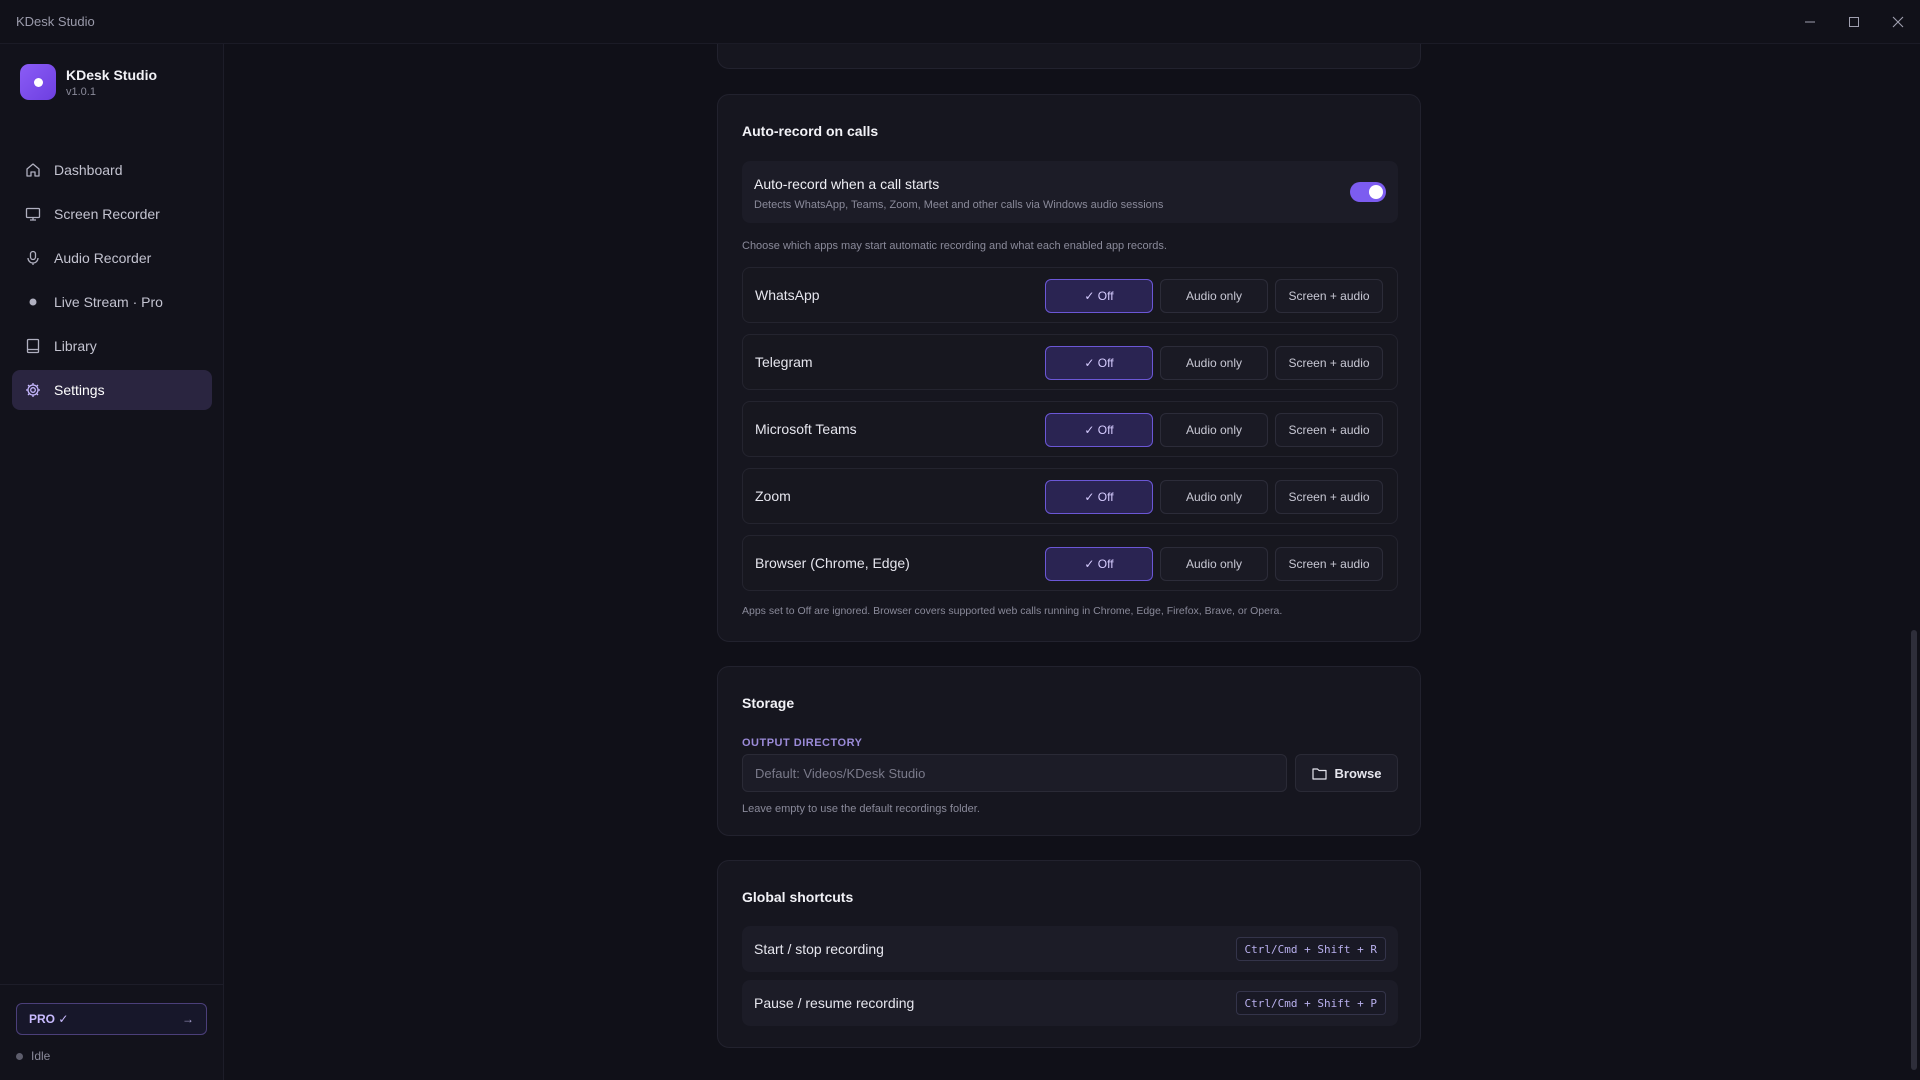 This screenshot has width=1920, height=1080. What do you see at coordinates (819, 949) in the screenshot?
I see `shortcut-label: Start / stop recording` at bounding box center [819, 949].